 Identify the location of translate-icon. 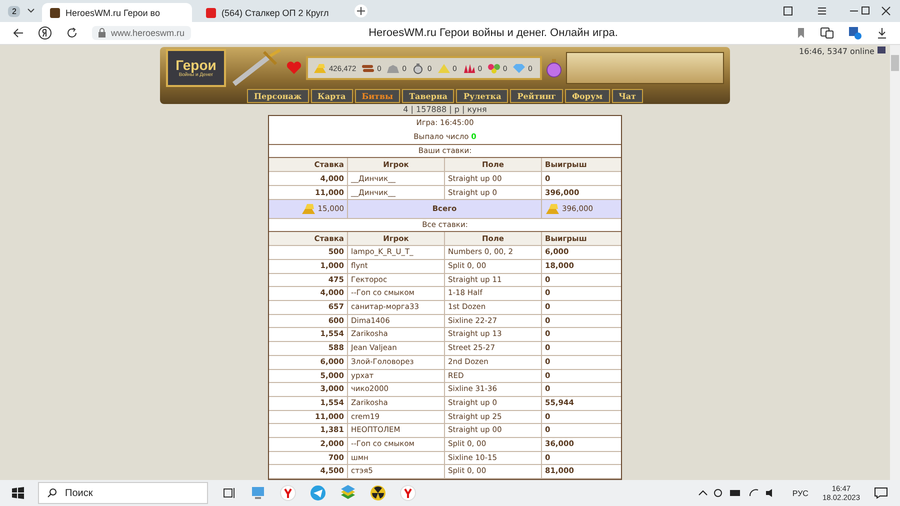
(827, 33).